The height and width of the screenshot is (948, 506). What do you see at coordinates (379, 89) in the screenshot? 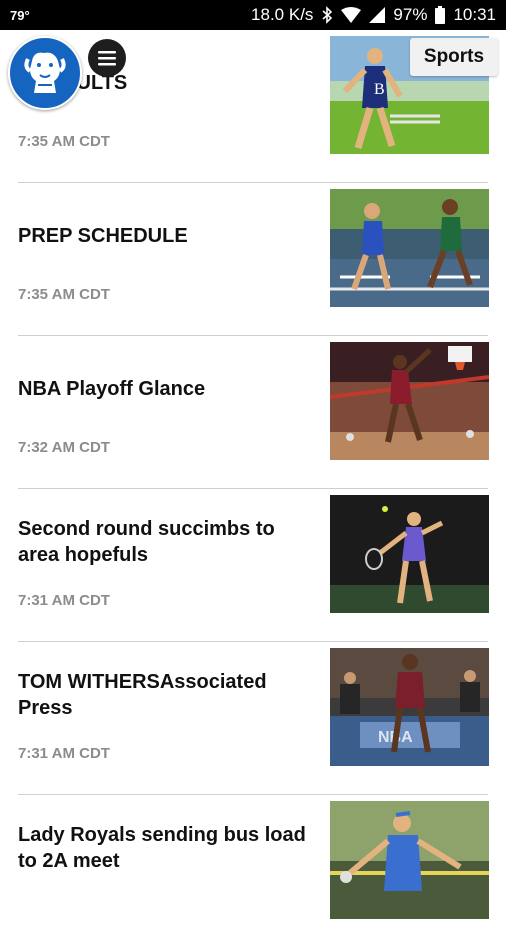
I see `svg-text: B` at bounding box center [379, 89].